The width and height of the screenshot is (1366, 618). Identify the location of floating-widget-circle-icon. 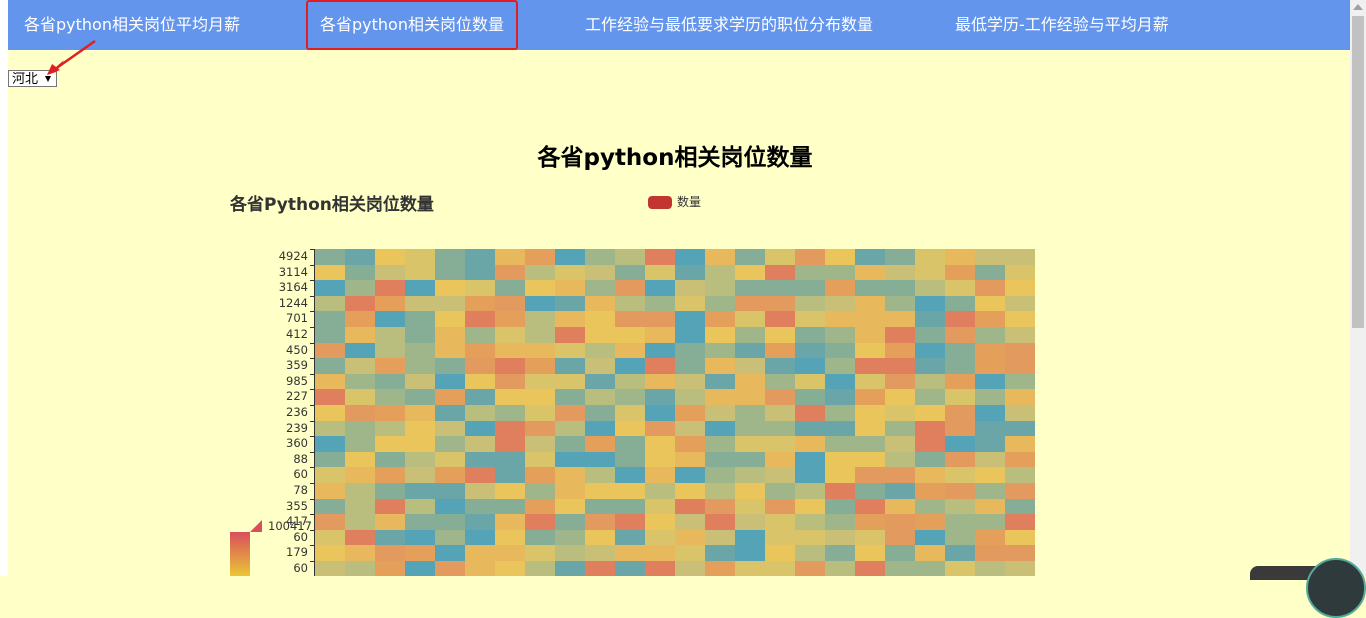
(1336, 588).